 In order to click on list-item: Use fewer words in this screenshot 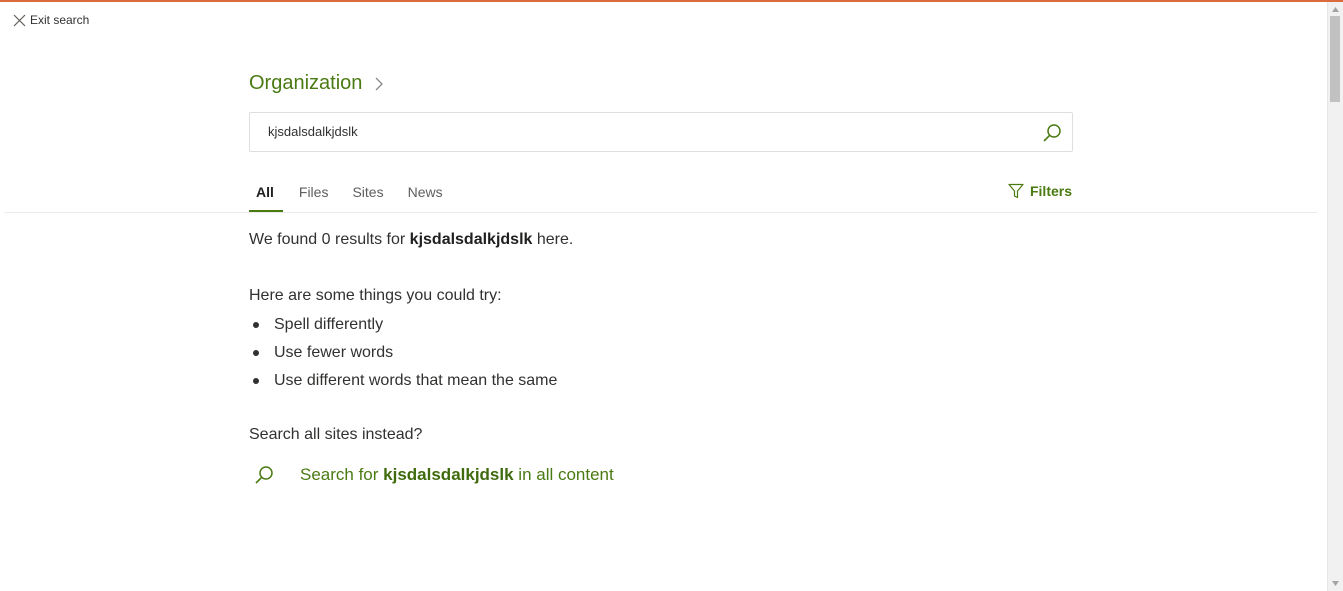, I will do `click(403, 356)`.